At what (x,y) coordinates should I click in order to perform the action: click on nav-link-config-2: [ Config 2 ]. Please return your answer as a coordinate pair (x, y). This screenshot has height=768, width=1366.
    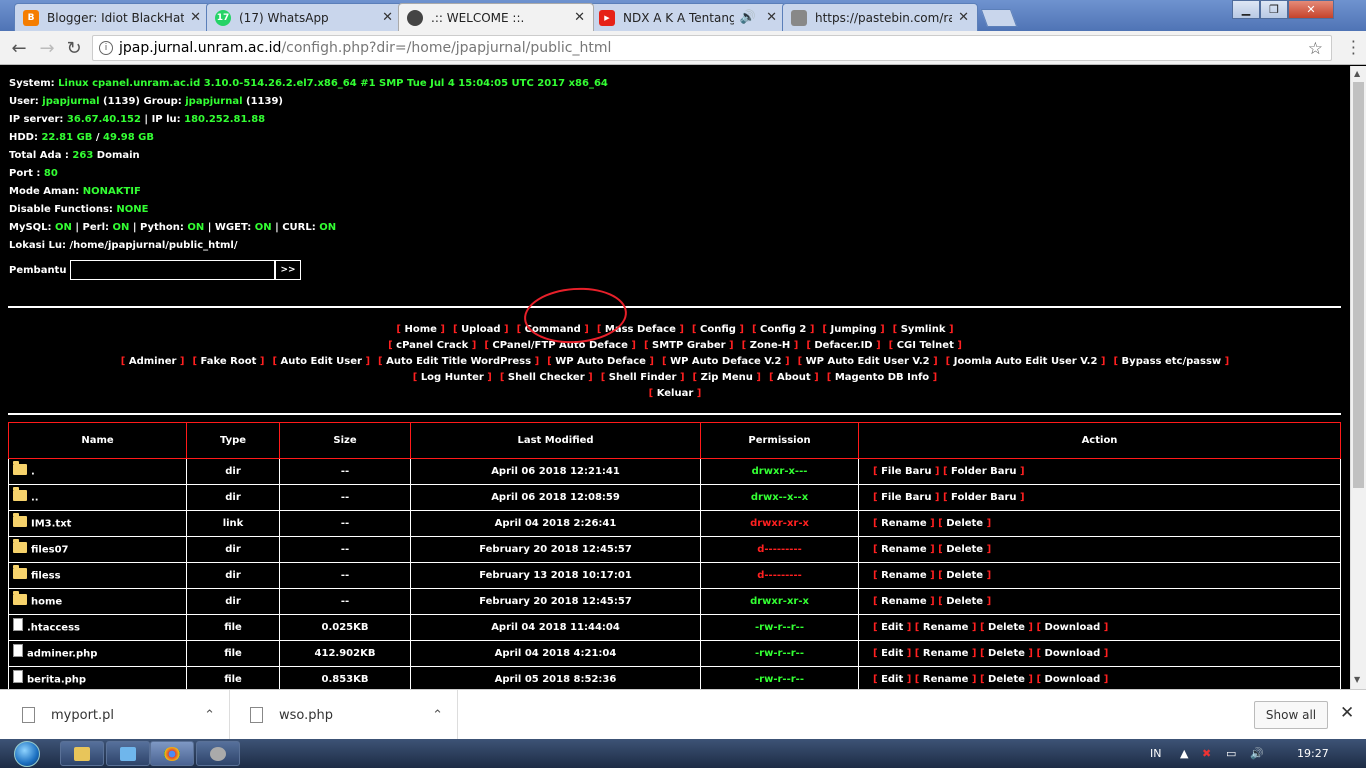
    Looking at the image, I should click on (783, 329).